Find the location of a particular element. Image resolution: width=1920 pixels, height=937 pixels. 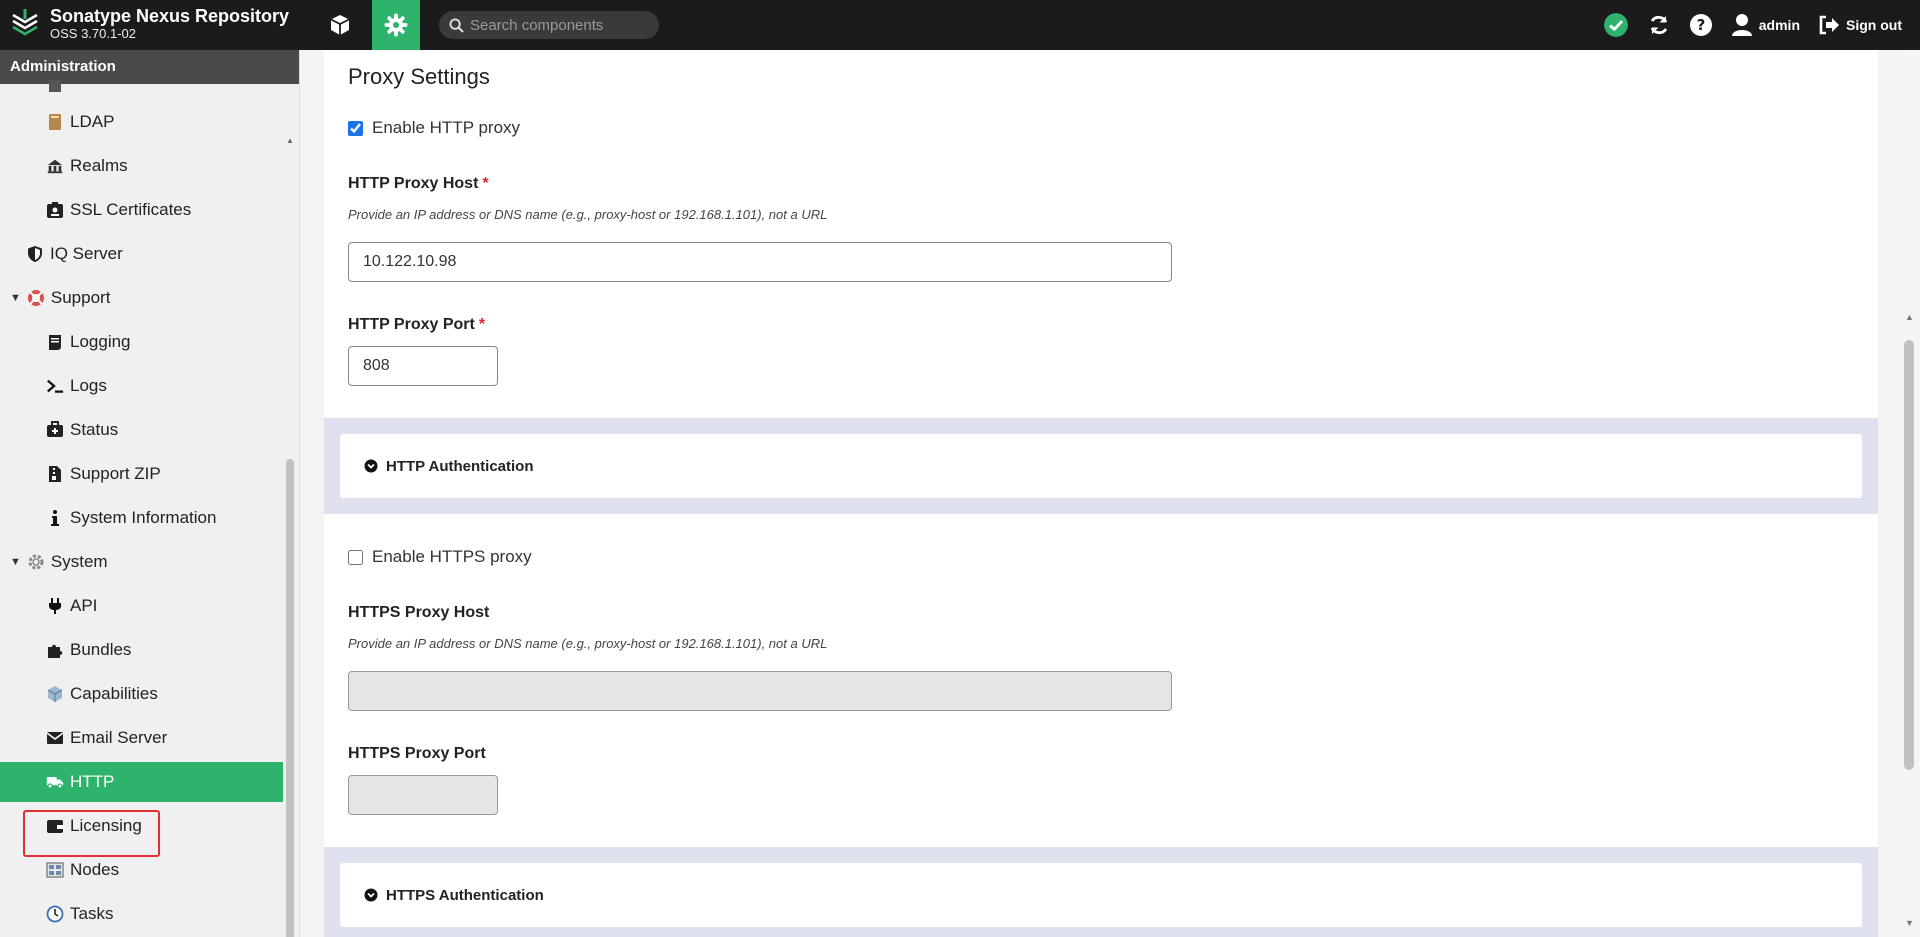

http-proxy-host-input is located at coordinates (760, 262).